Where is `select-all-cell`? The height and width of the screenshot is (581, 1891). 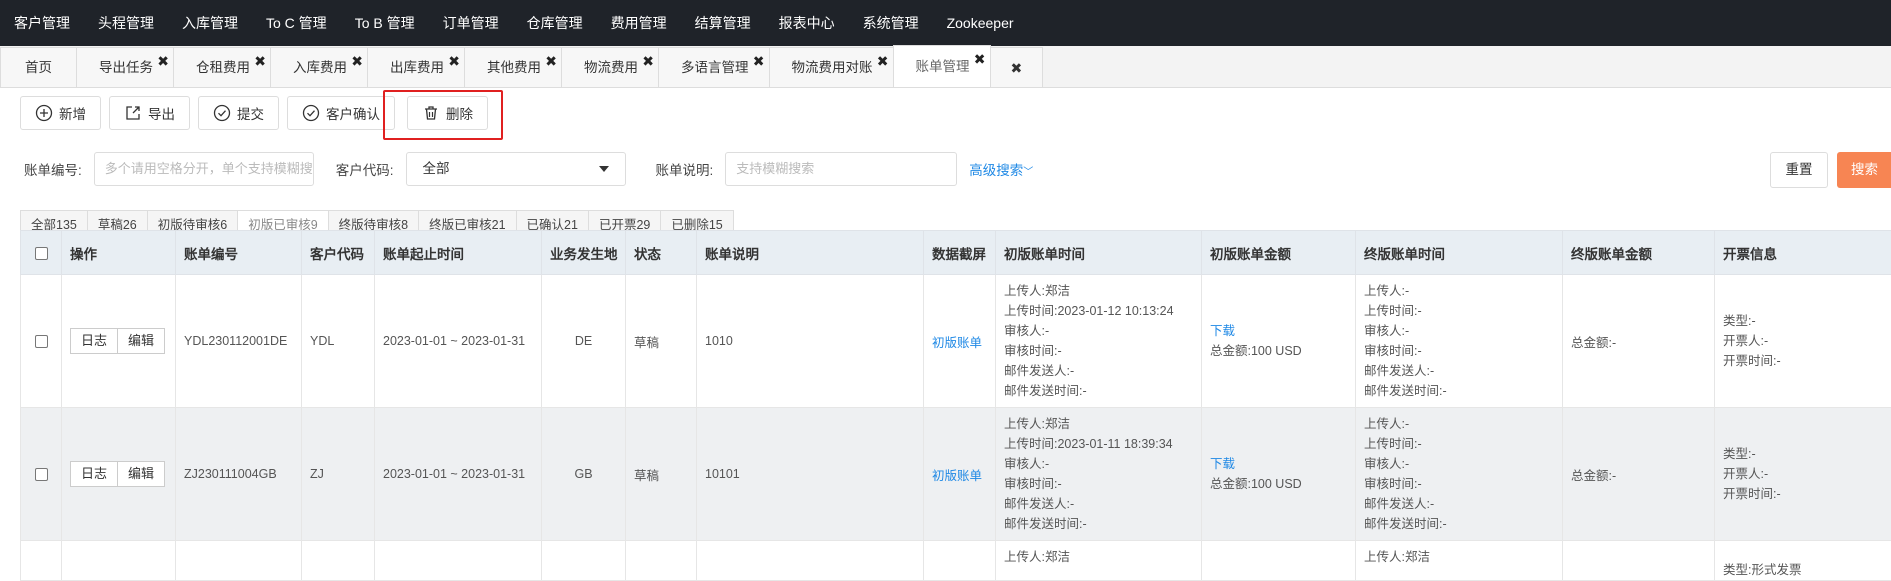
select-all-cell is located at coordinates (41, 253).